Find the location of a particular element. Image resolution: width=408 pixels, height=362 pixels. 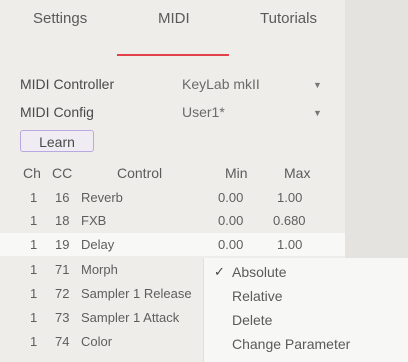

learn-button: Learn is located at coordinates (57, 141).